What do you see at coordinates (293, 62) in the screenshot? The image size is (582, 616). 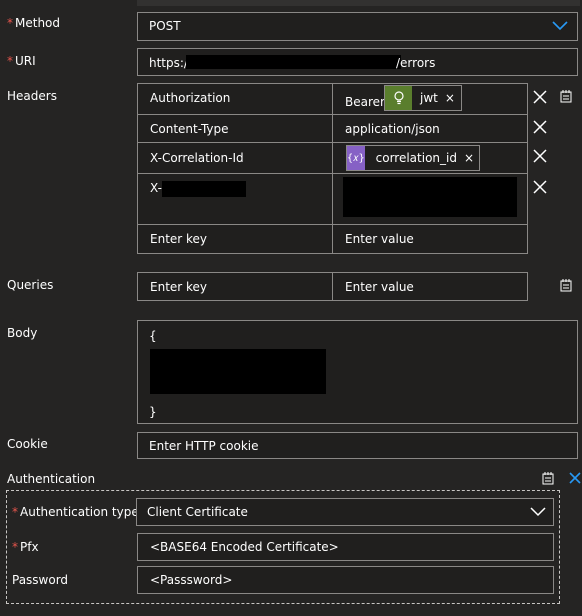 I see `uri-redacted-segment` at bounding box center [293, 62].